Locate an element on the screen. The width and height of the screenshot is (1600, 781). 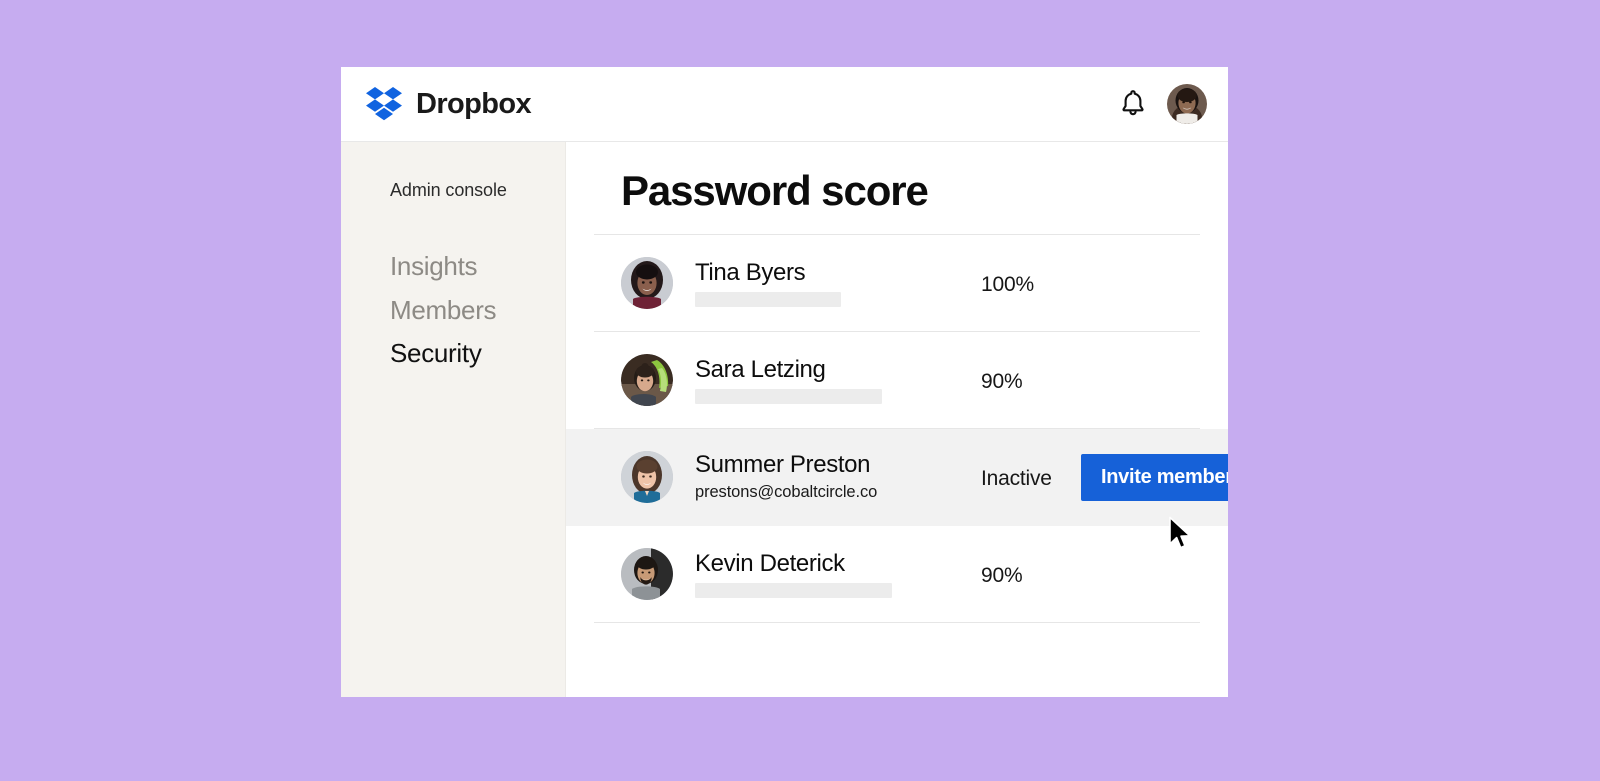
topbar-actions is located at coordinates (1162, 104).